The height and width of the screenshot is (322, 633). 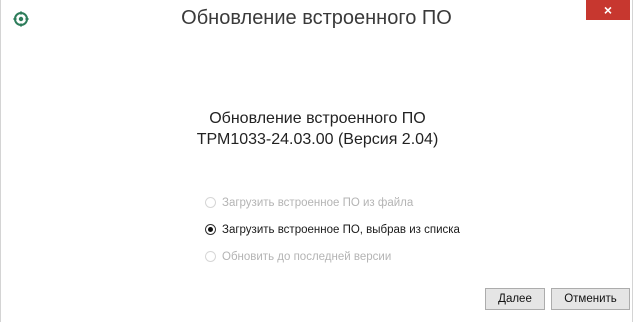 I want to click on close-button: ×, so click(x=608, y=10).